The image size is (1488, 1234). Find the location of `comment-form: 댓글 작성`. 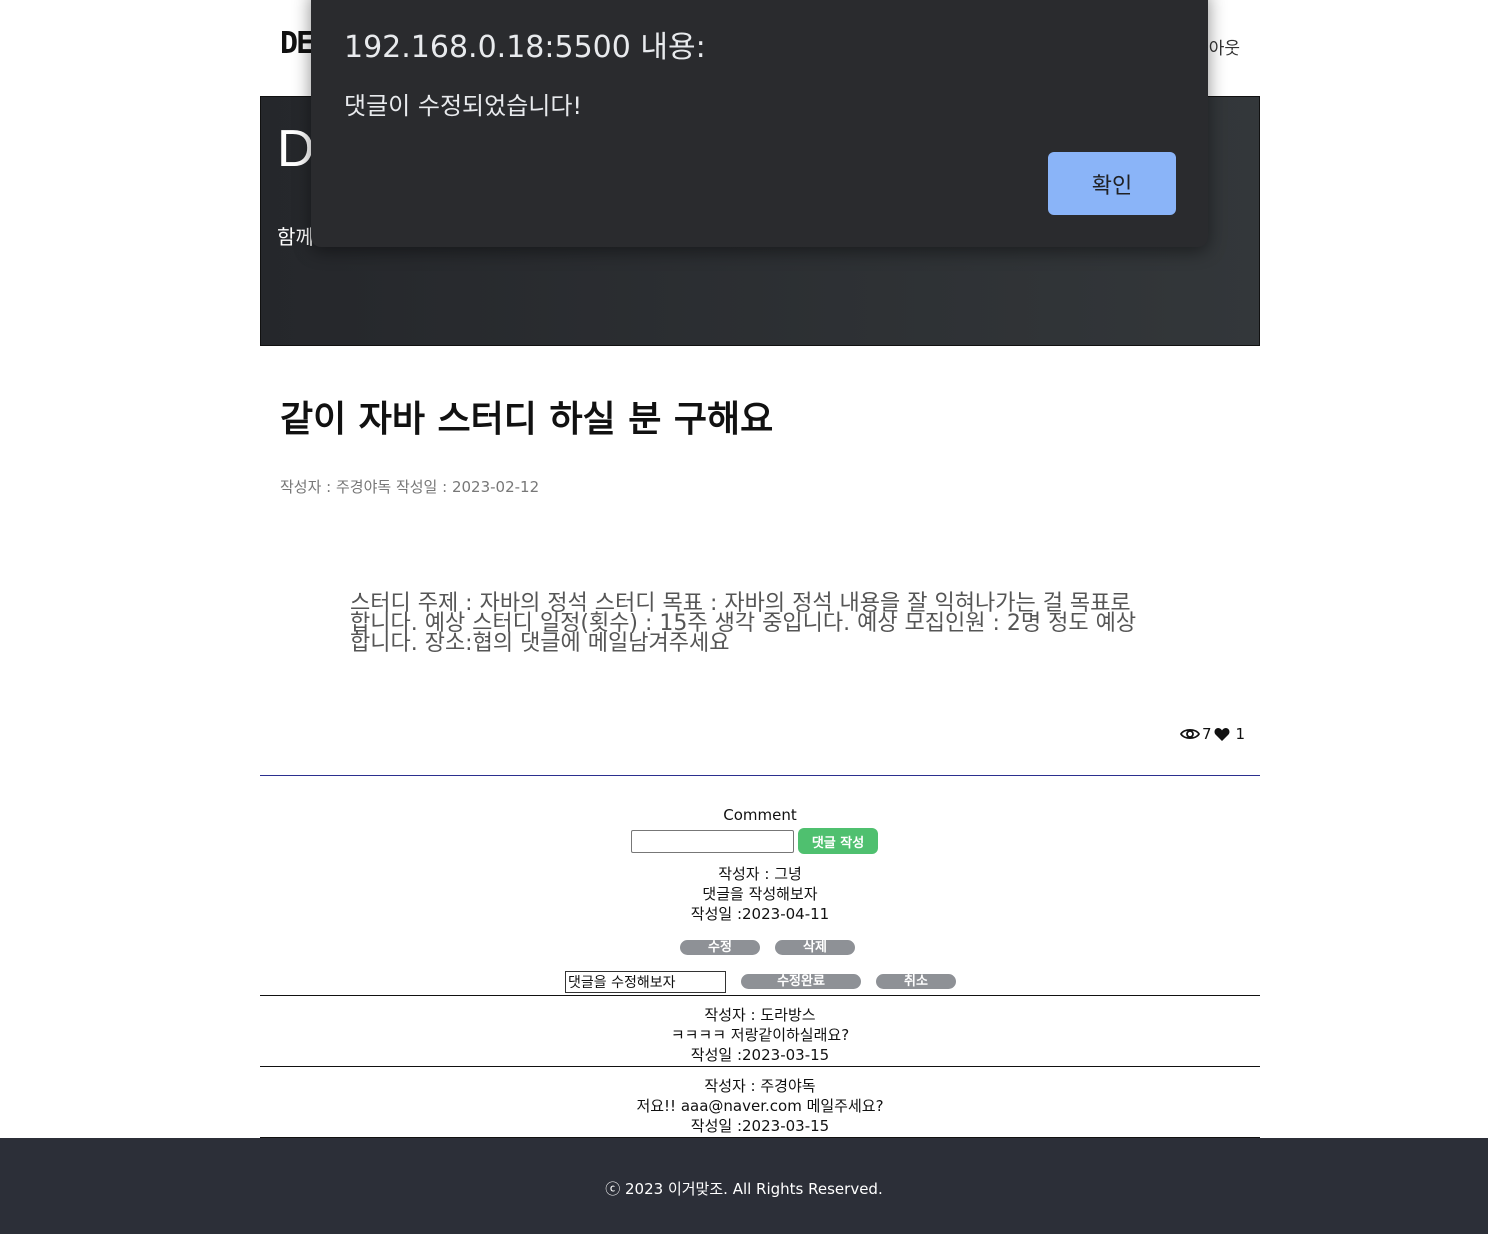

comment-form: 댓글 작성 is located at coordinates (754, 841).